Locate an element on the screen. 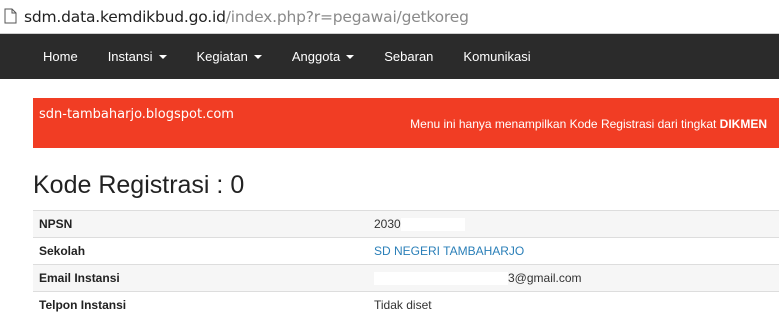  school-link: SD NEGERI TAMBAHARJO is located at coordinates (449, 251).